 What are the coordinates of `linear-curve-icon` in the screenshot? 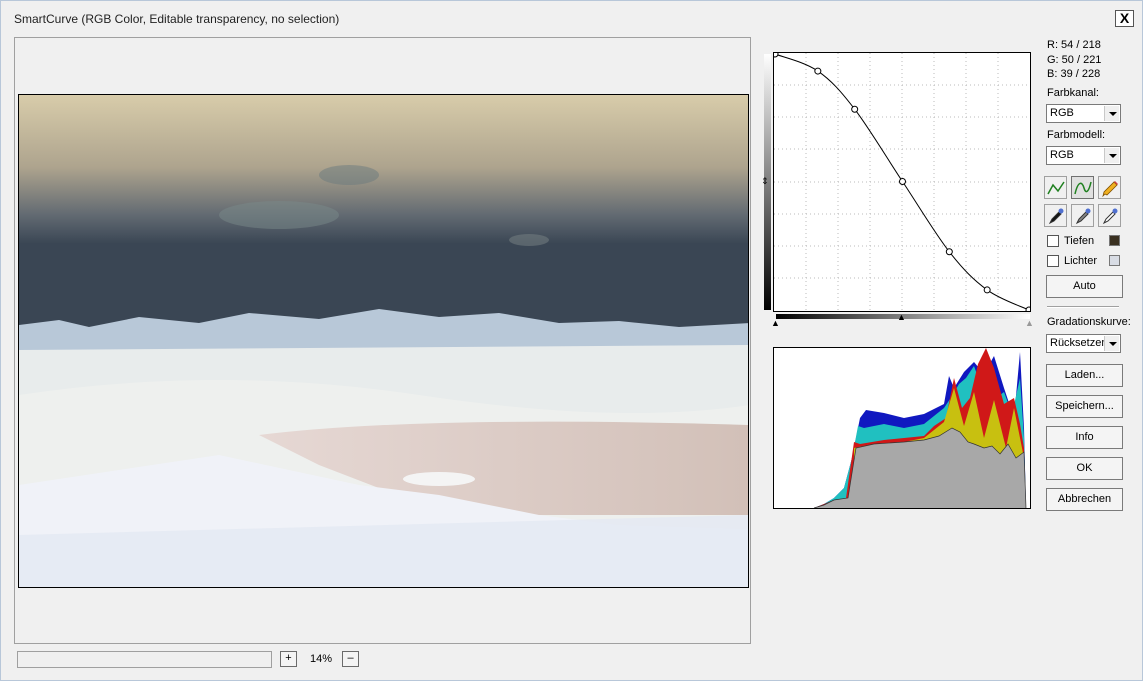 It's located at (1056, 188).